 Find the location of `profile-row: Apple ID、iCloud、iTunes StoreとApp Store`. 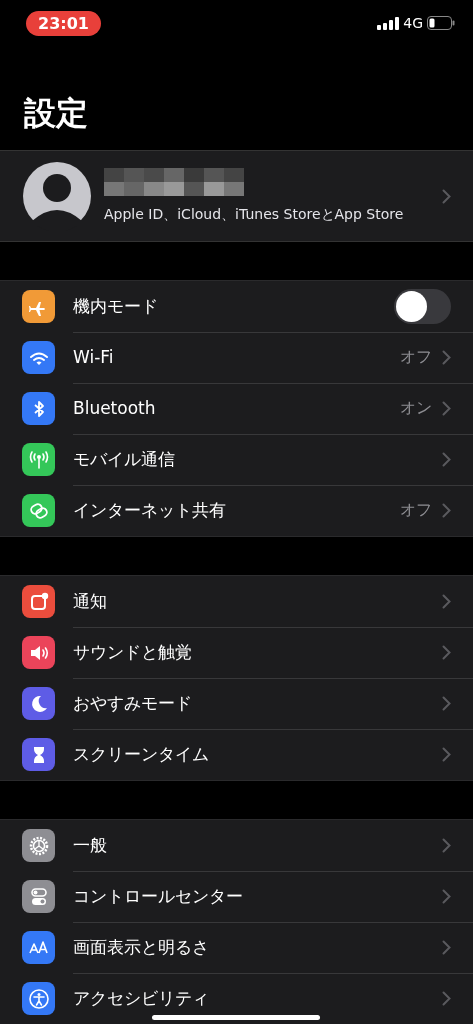

profile-row: Apple ID、iCloud、iTunes StoreとApp Store is located at coordinates (236, 196).